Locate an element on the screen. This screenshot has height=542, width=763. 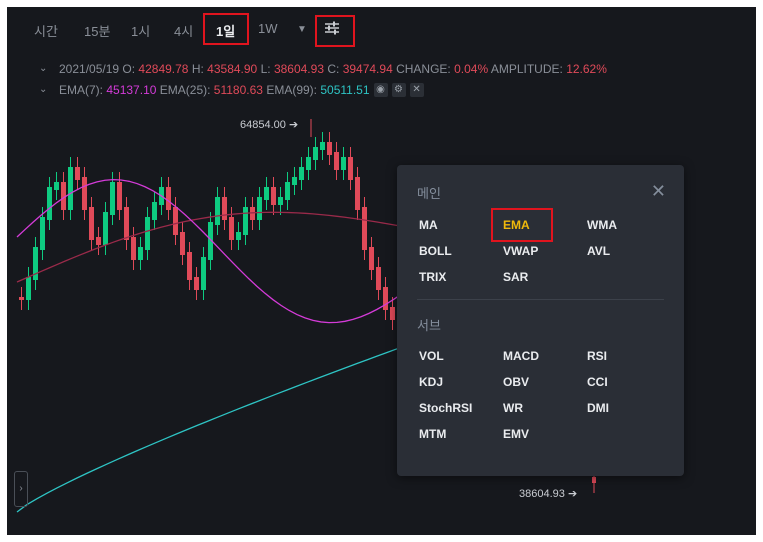
indicator-wr: WR is located at coordinates (513, 408).